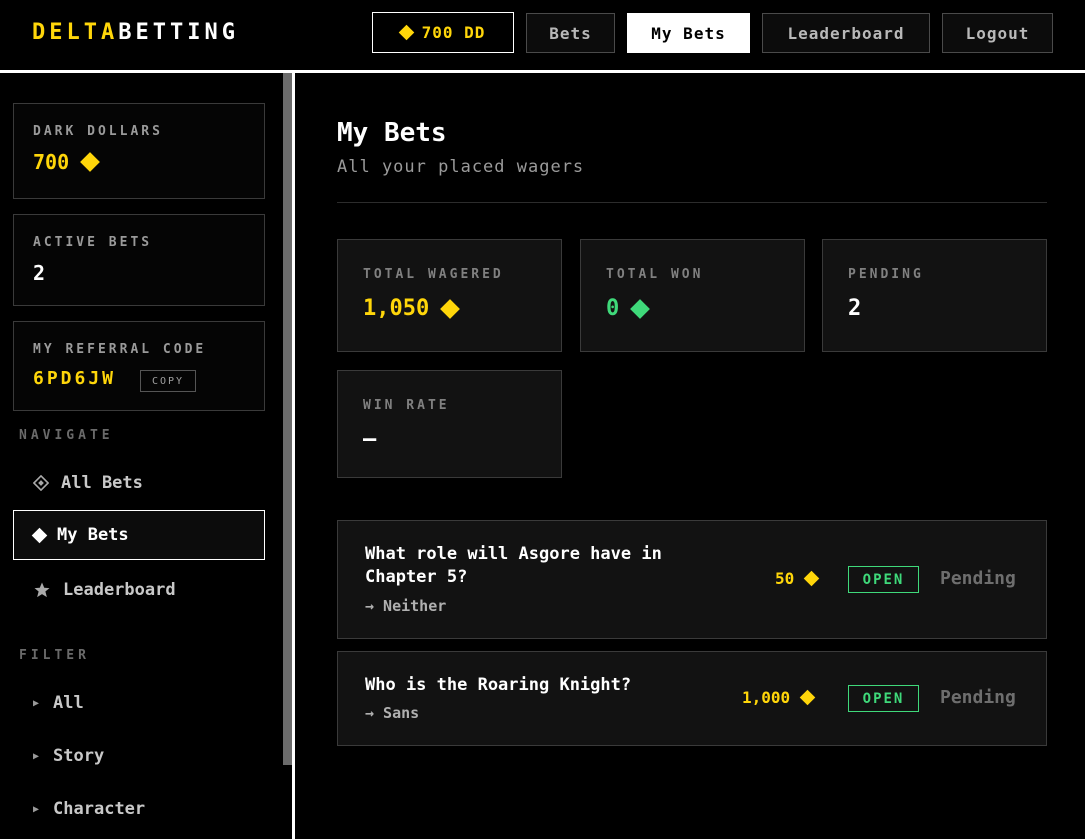 This screenshot has height=839, width=1085. Describe the element at coordinates (41, 483) in the screenshot. I see `diamond-outline-icon` at that location.